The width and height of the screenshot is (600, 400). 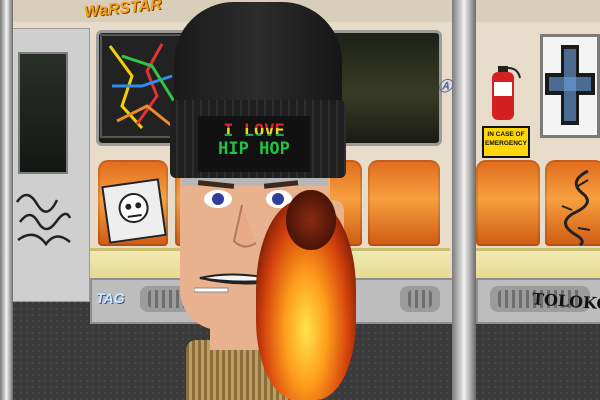 I want to click on right-iris, so click(x=278, y=199).